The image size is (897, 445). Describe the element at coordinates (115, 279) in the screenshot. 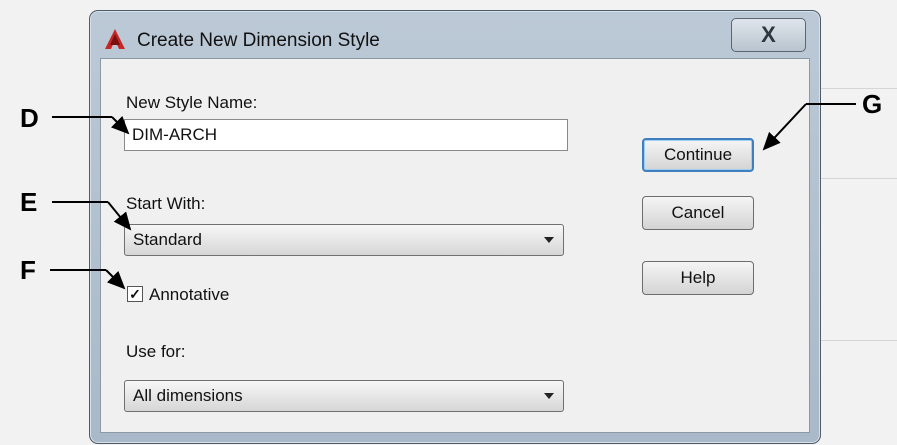

I see `leader-line-f-arrow` at that location.